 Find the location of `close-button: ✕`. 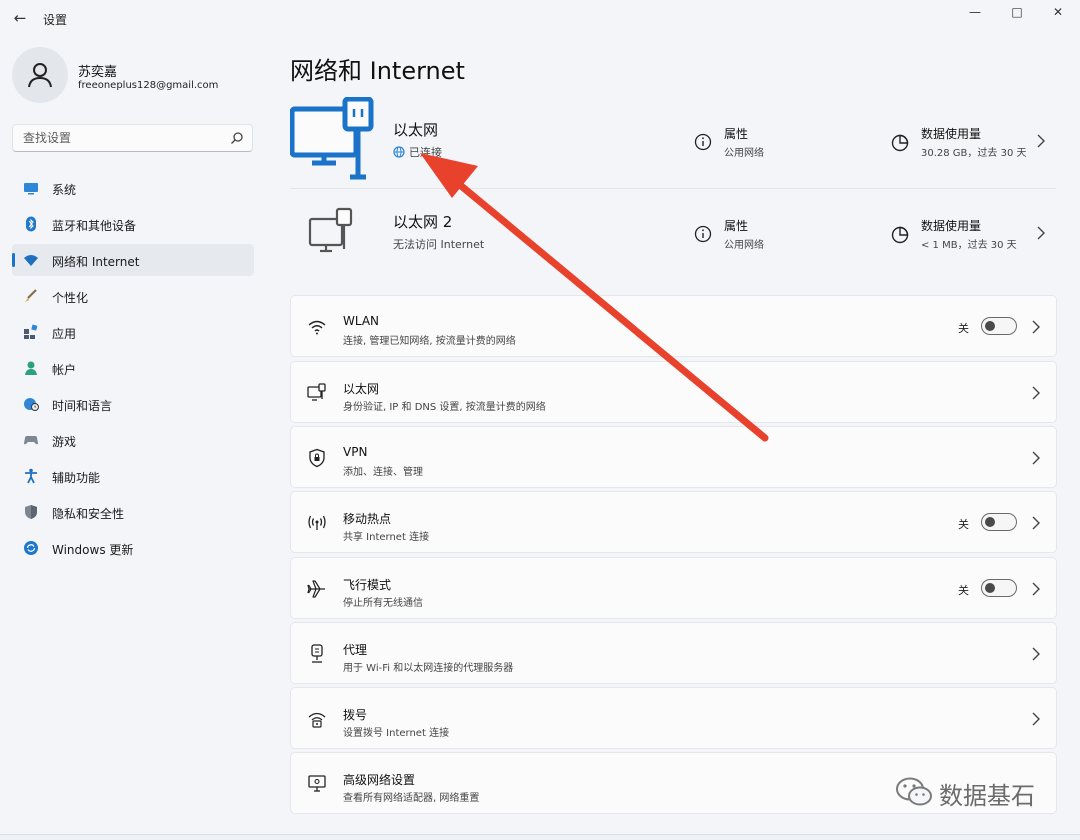

close-button: ✕ is located at coordinates (1058, 12).